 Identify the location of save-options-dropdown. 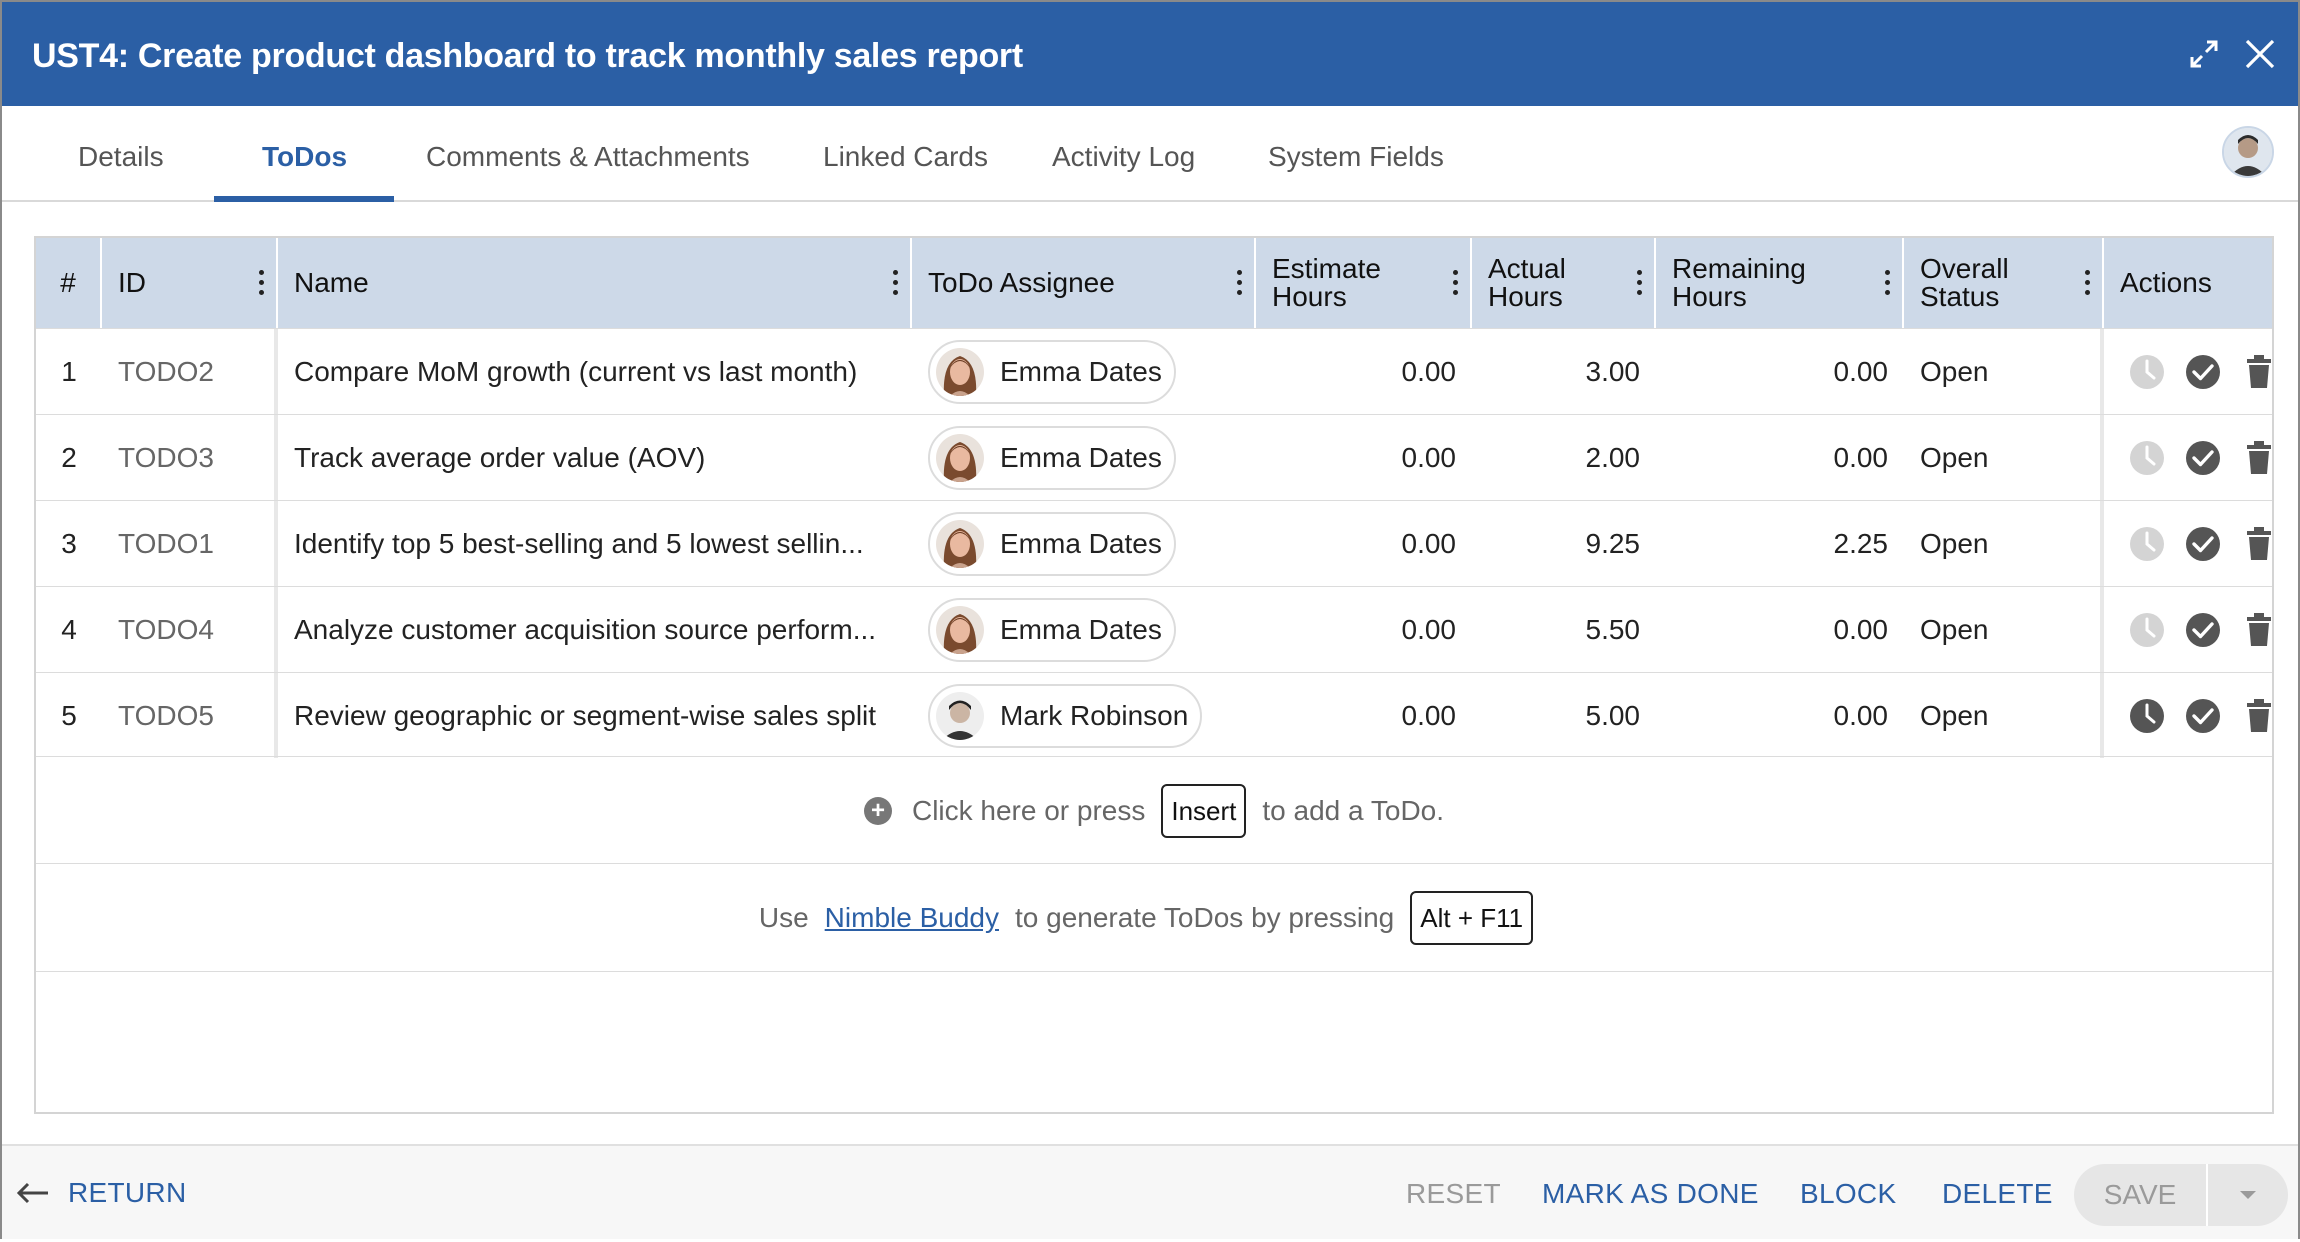
(2248, 1195).